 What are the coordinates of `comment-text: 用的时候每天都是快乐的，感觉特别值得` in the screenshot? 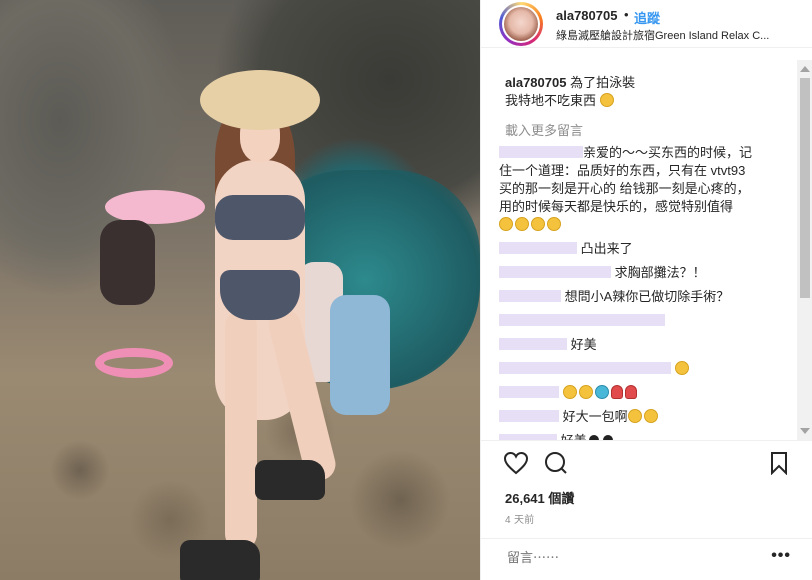 It's located at (616, 206).